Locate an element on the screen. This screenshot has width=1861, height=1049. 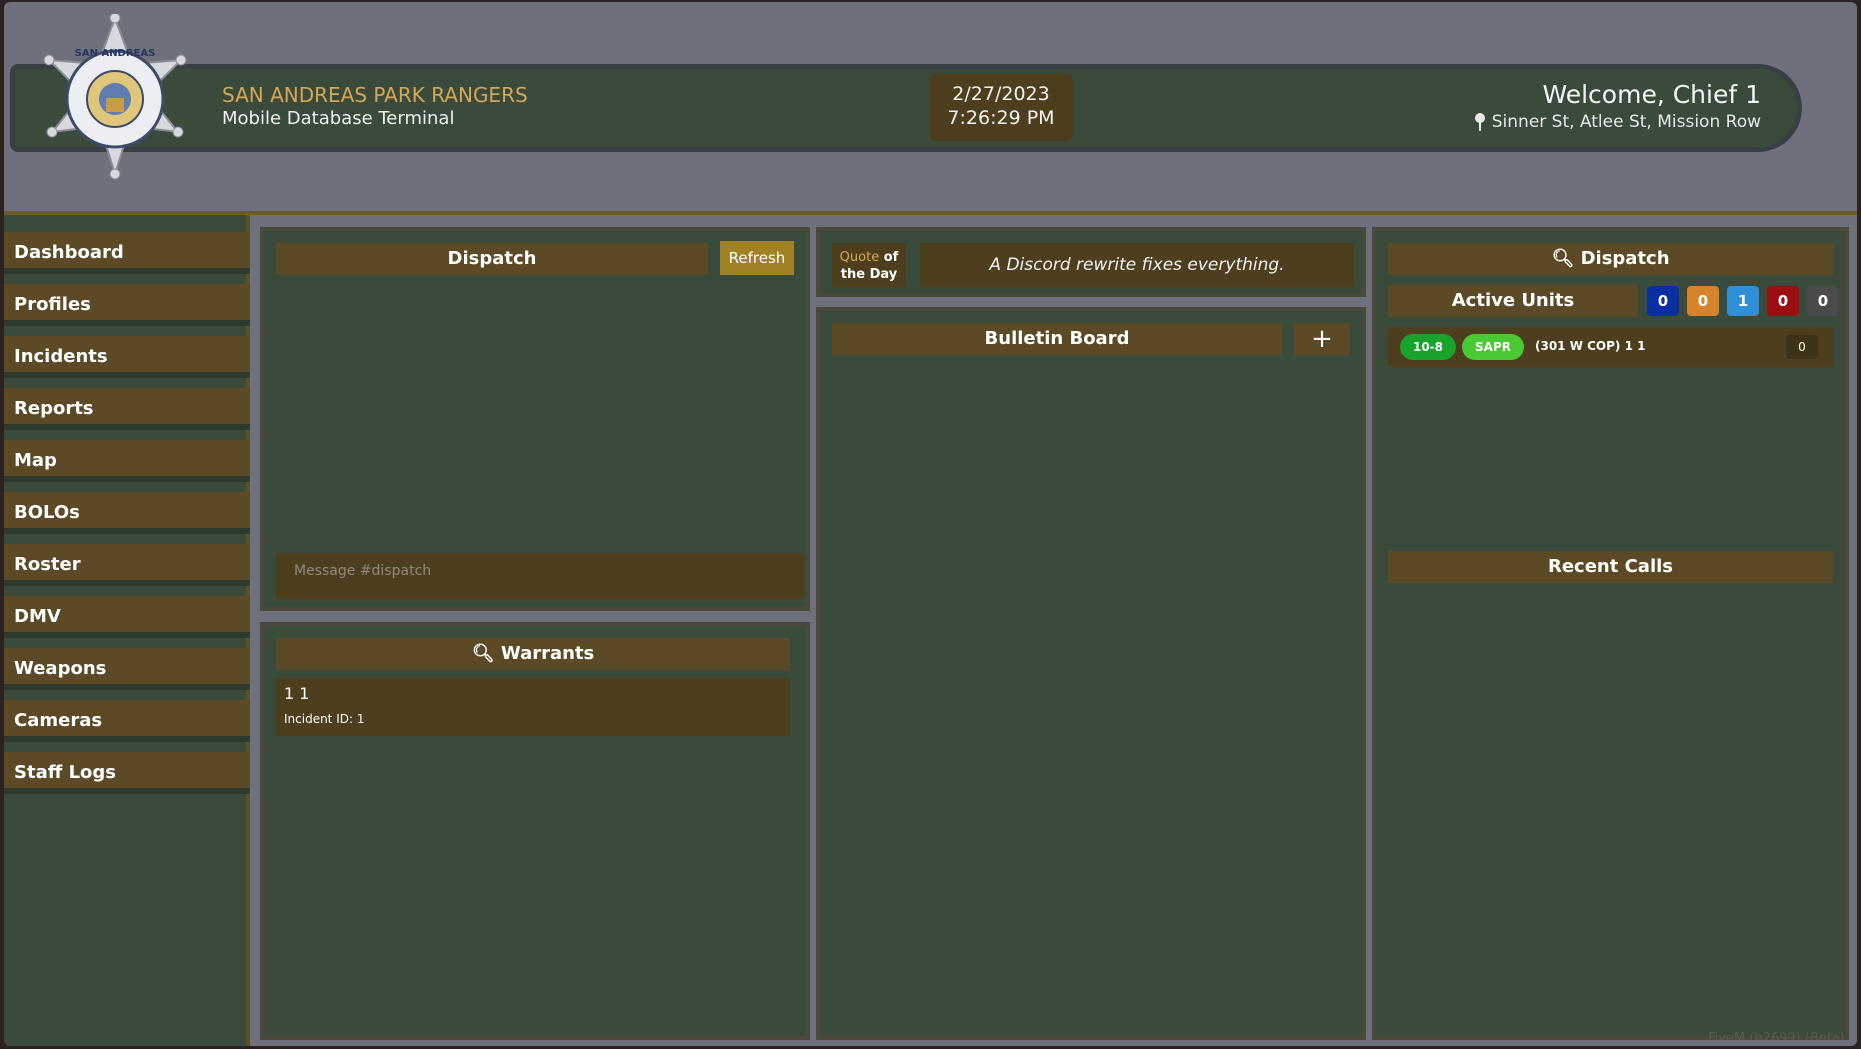
active-units-label: Active Units is located at coordinates (1513, 301).